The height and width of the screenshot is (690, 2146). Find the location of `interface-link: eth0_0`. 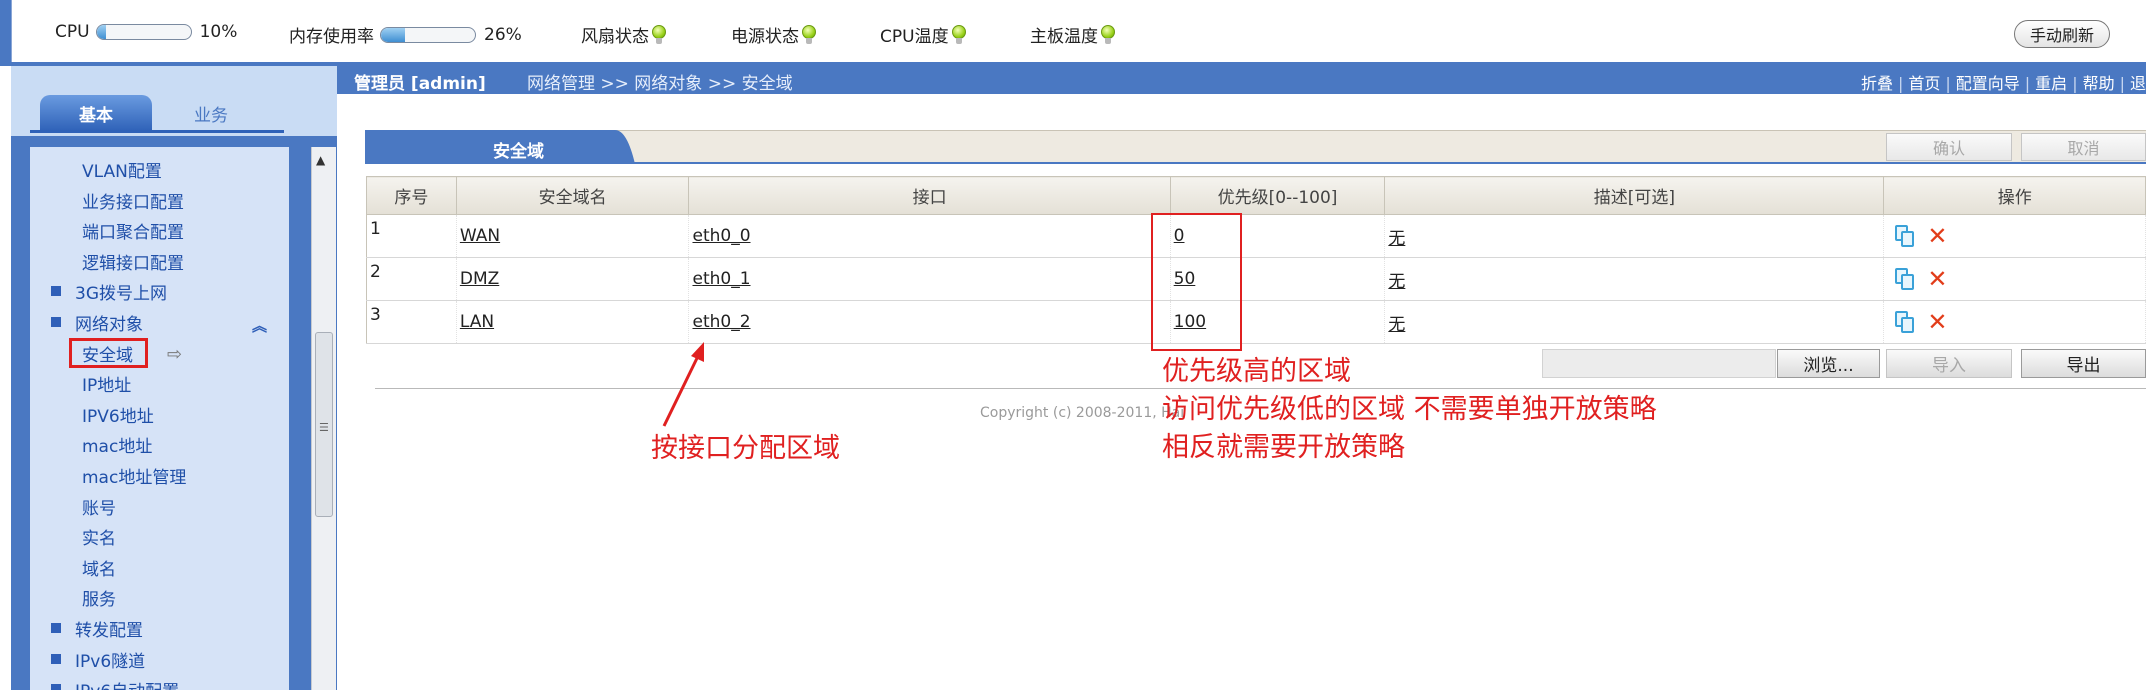

interface-link: eth0_0 is located at coordinates (721, 236).